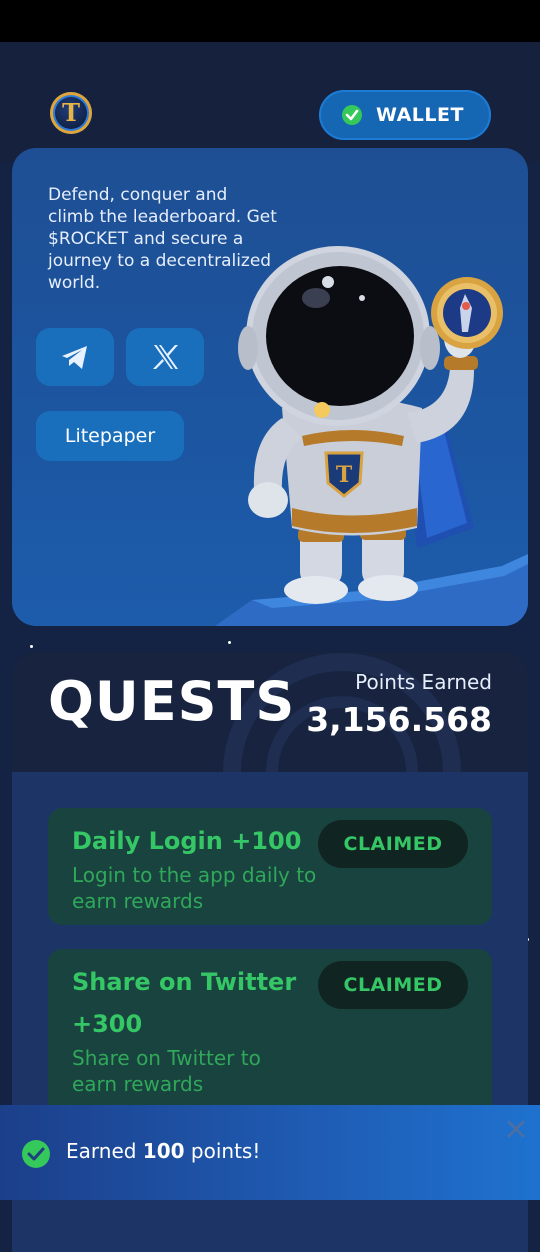 This screenshot has height=1252, width=540. I want to click on toast-amount: 100, so click(163, 1151).